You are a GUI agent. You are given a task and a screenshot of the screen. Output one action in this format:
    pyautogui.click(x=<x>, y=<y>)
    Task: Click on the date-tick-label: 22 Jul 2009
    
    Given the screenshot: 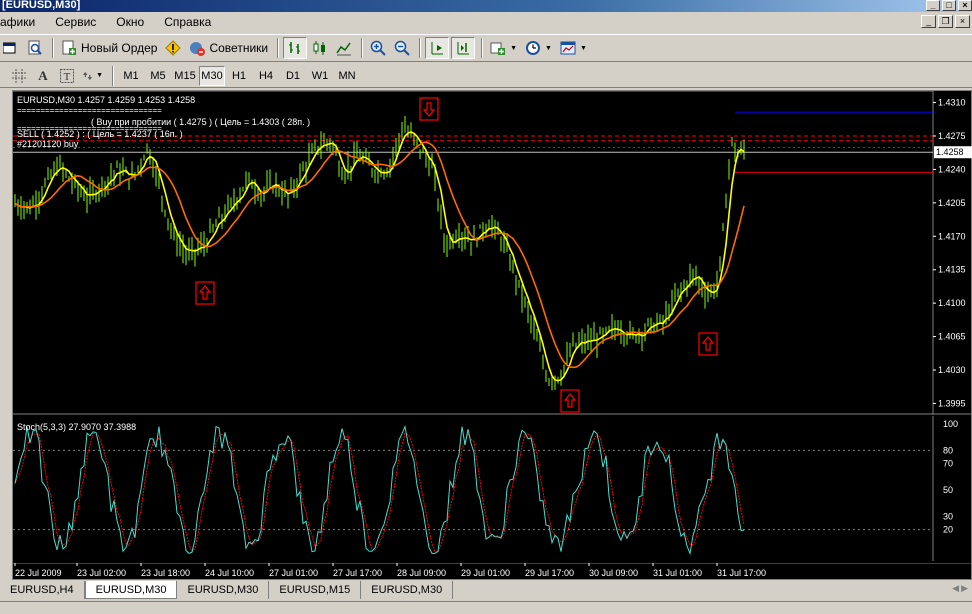 What is the action you would take?
    pyautogui.click(x=38, y=573)
    